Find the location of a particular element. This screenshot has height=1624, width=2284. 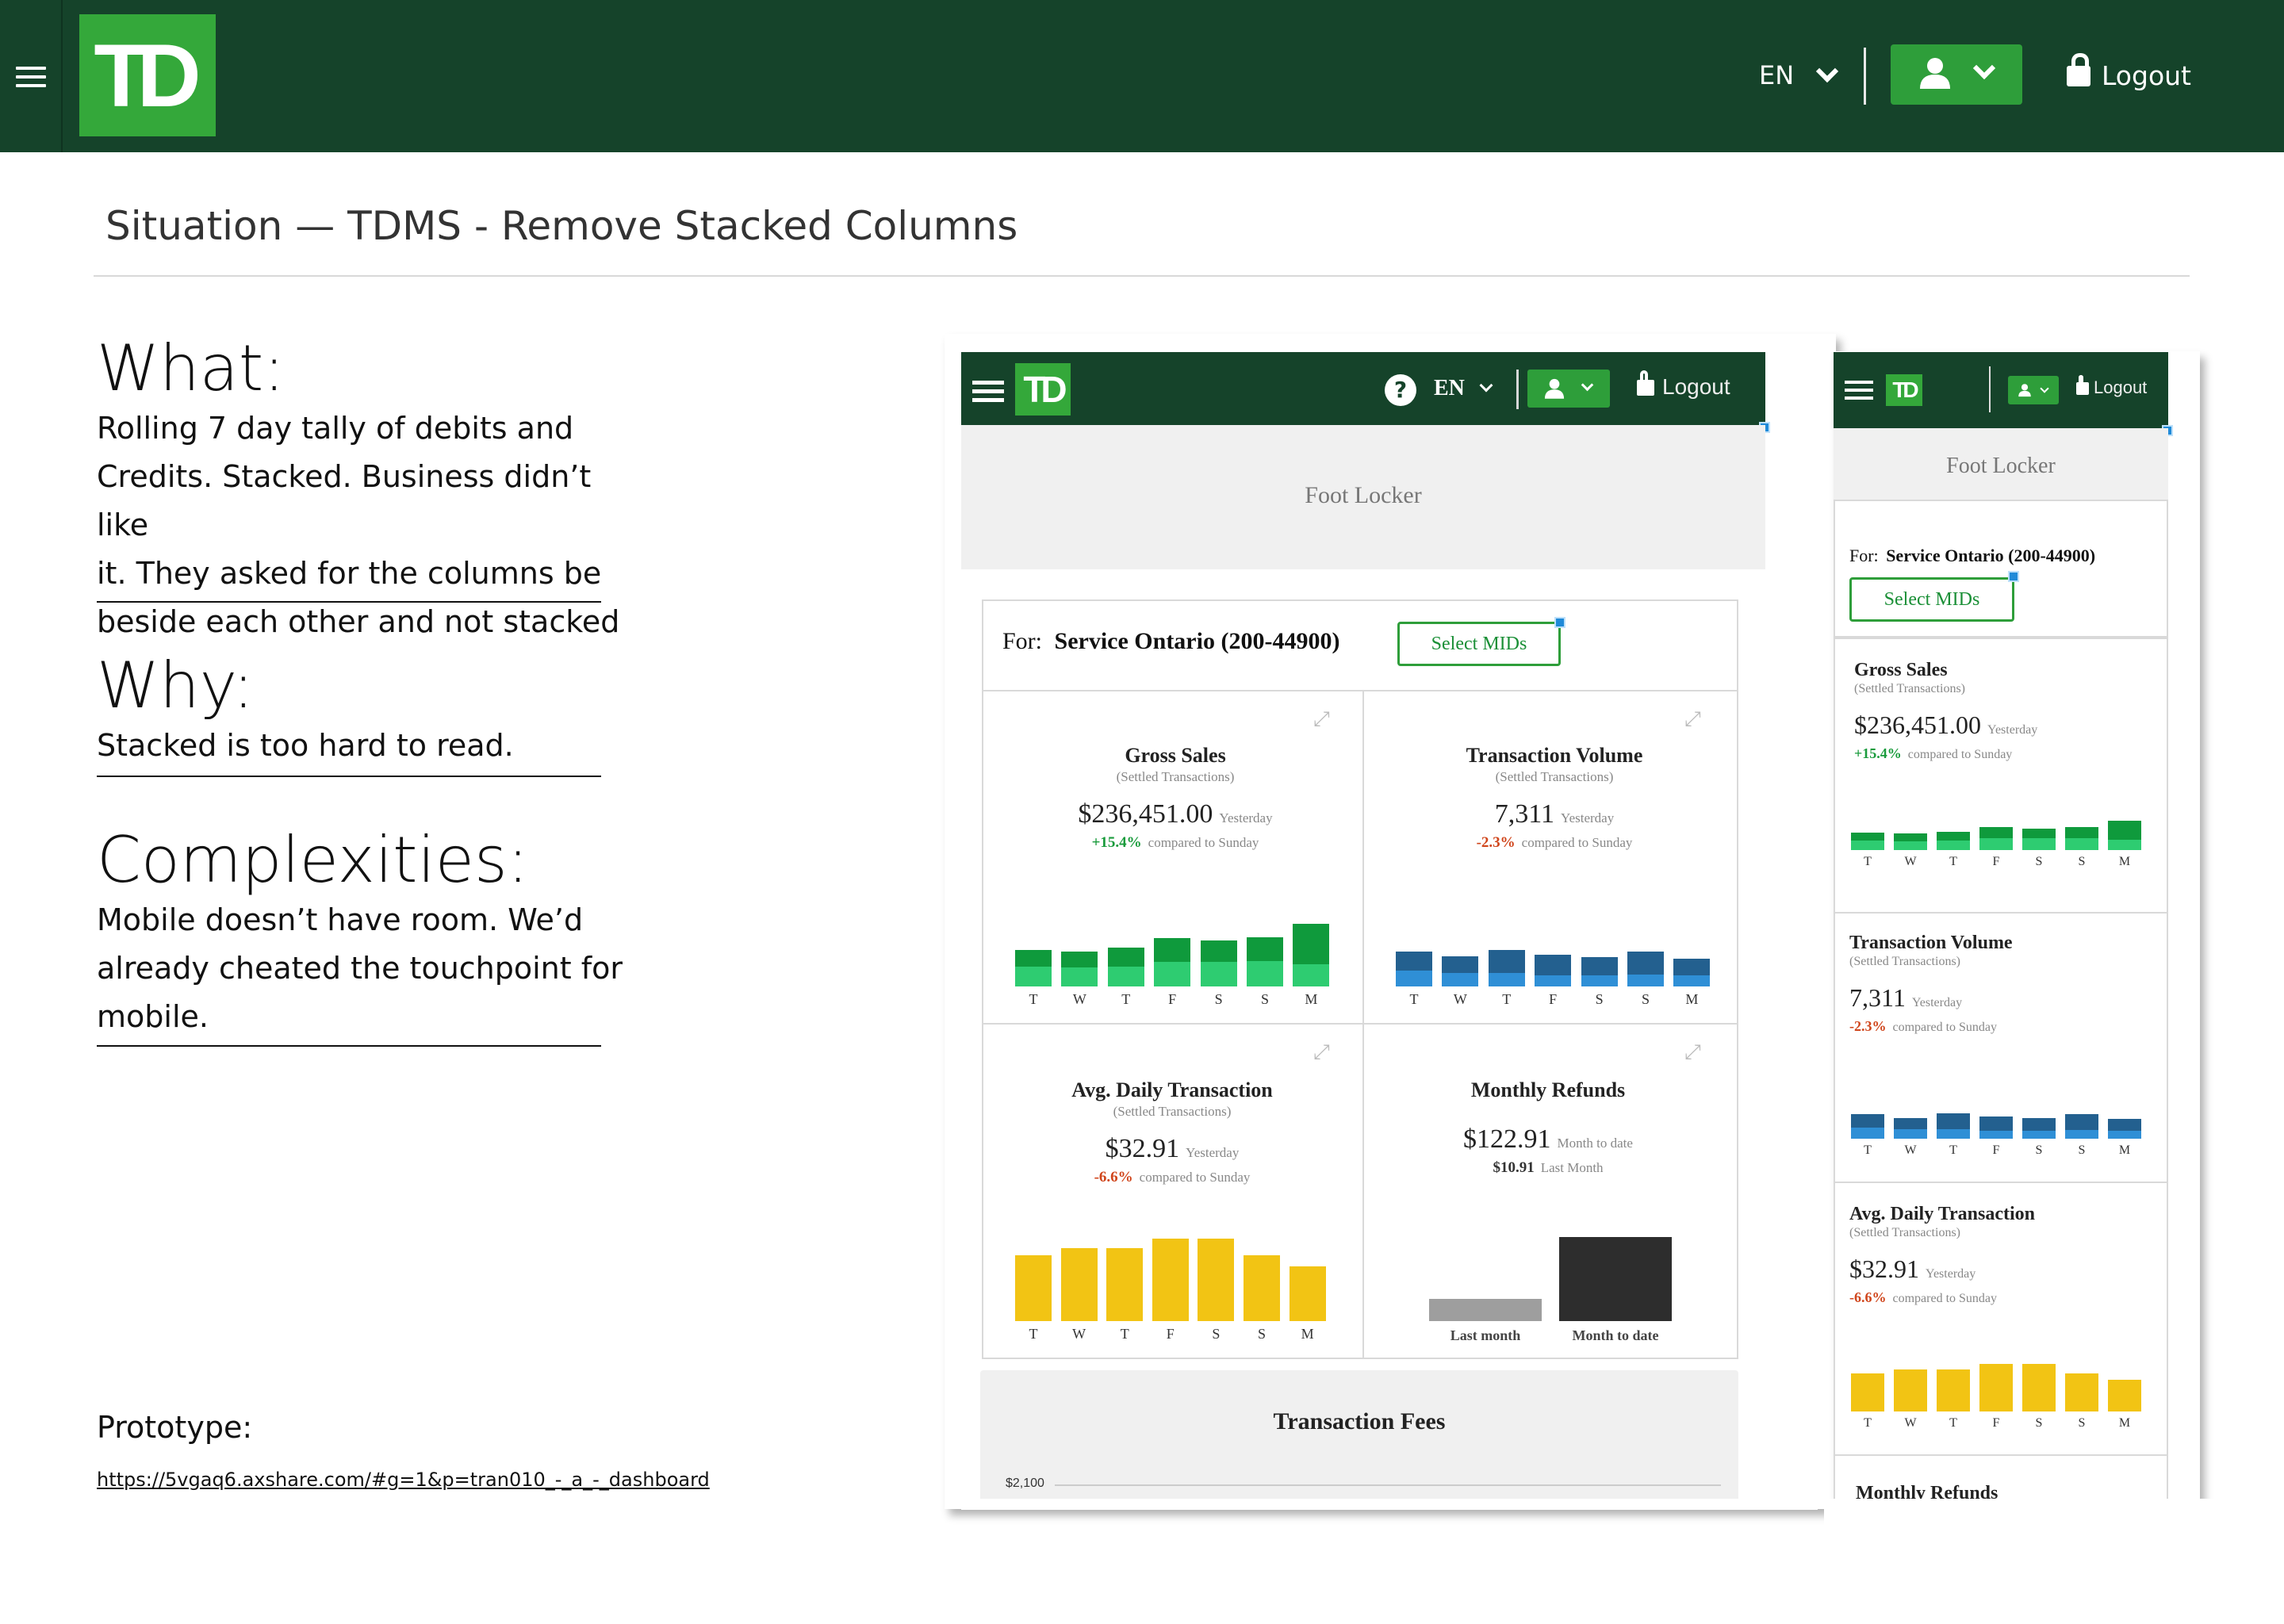

tile-change-row: $10.91 Last Month is located at coordinates (1548, 1168).